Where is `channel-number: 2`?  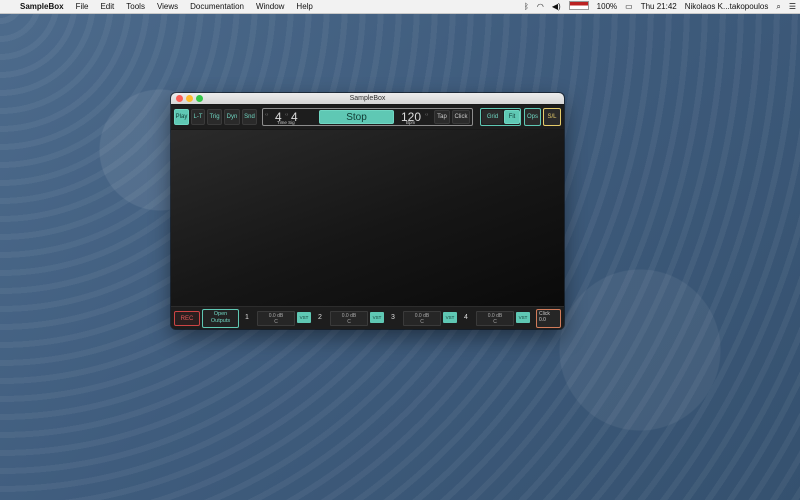 channel-number: 2 is located at coordinates (320, 317).